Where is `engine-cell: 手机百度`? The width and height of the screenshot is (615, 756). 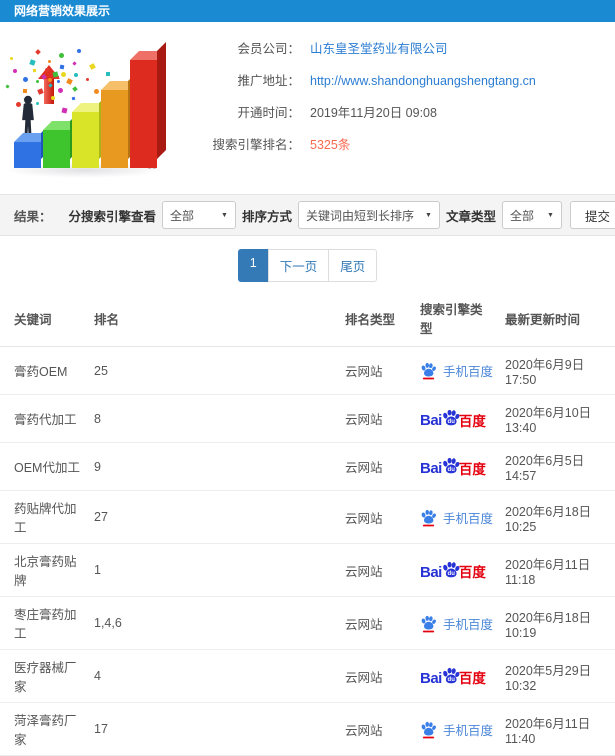
engine-cell: 手机百度 is located at coordinates (456, 517).